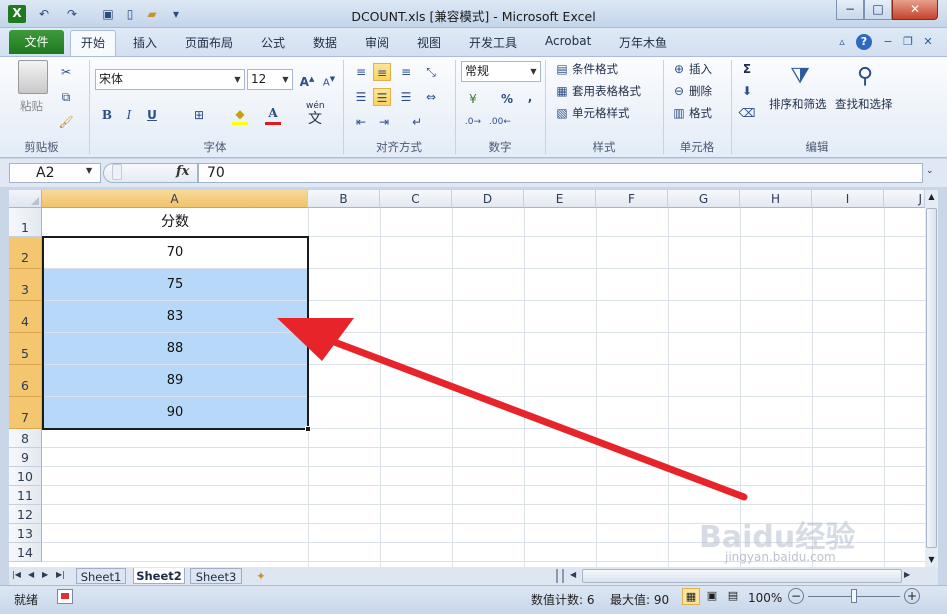 This screenshot has width=947, height=614. What do you see at coordinates (36, 42) in the screenshot?
I see `tab-file: 文件` at bounding box center [36, 42].